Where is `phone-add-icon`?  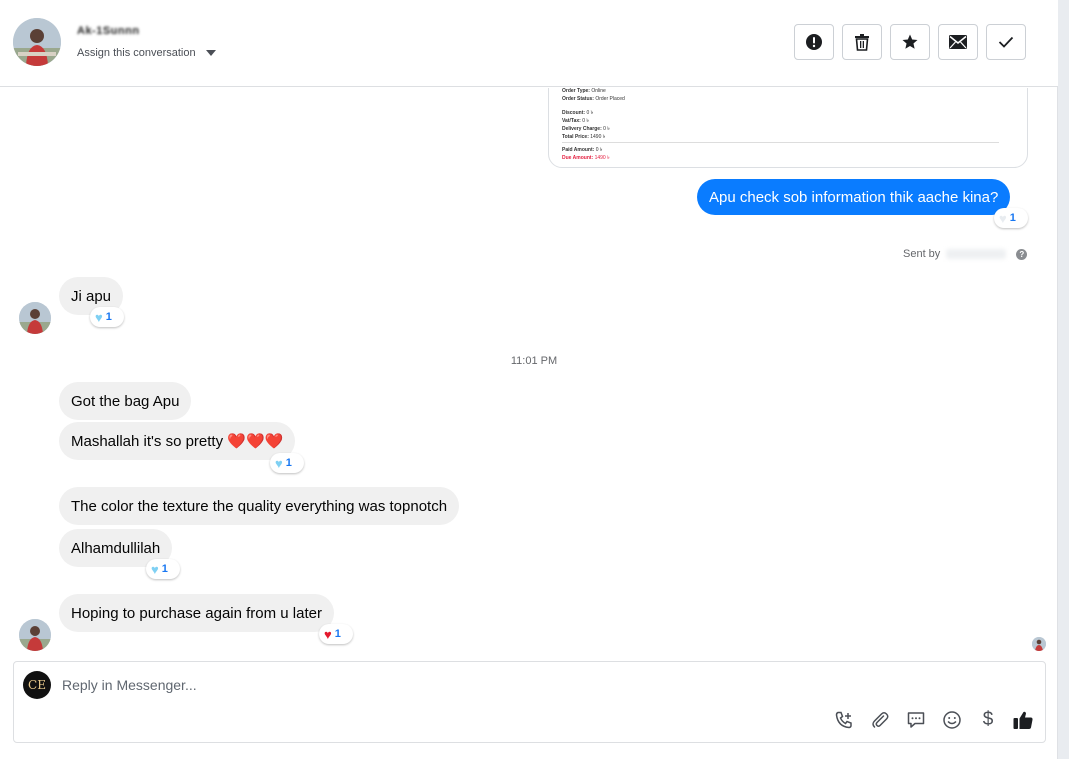 phone-add-icon is located at coordinates (844, 720).